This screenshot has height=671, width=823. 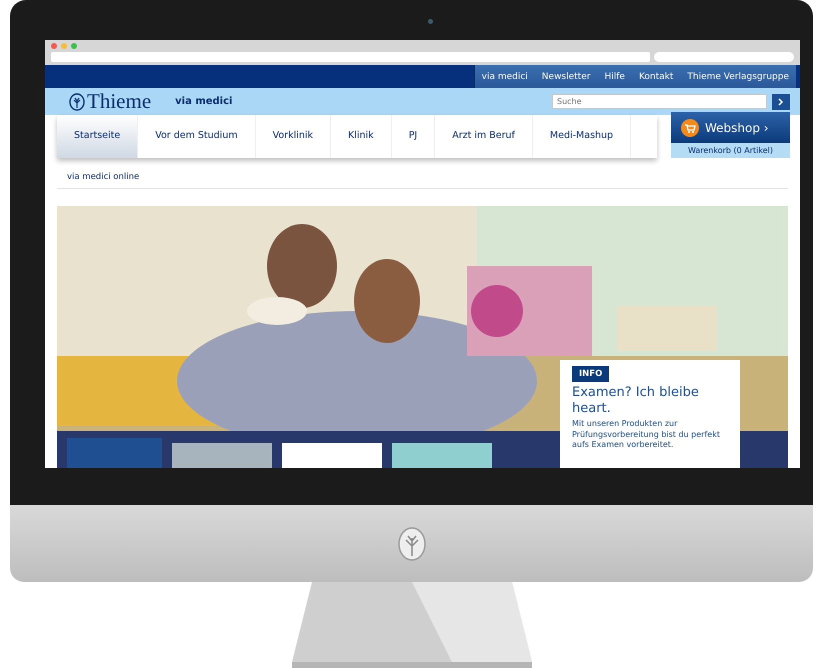 I want to click on cart-link: Warenkorb (0 Artikel), so click(x=730, y=150).